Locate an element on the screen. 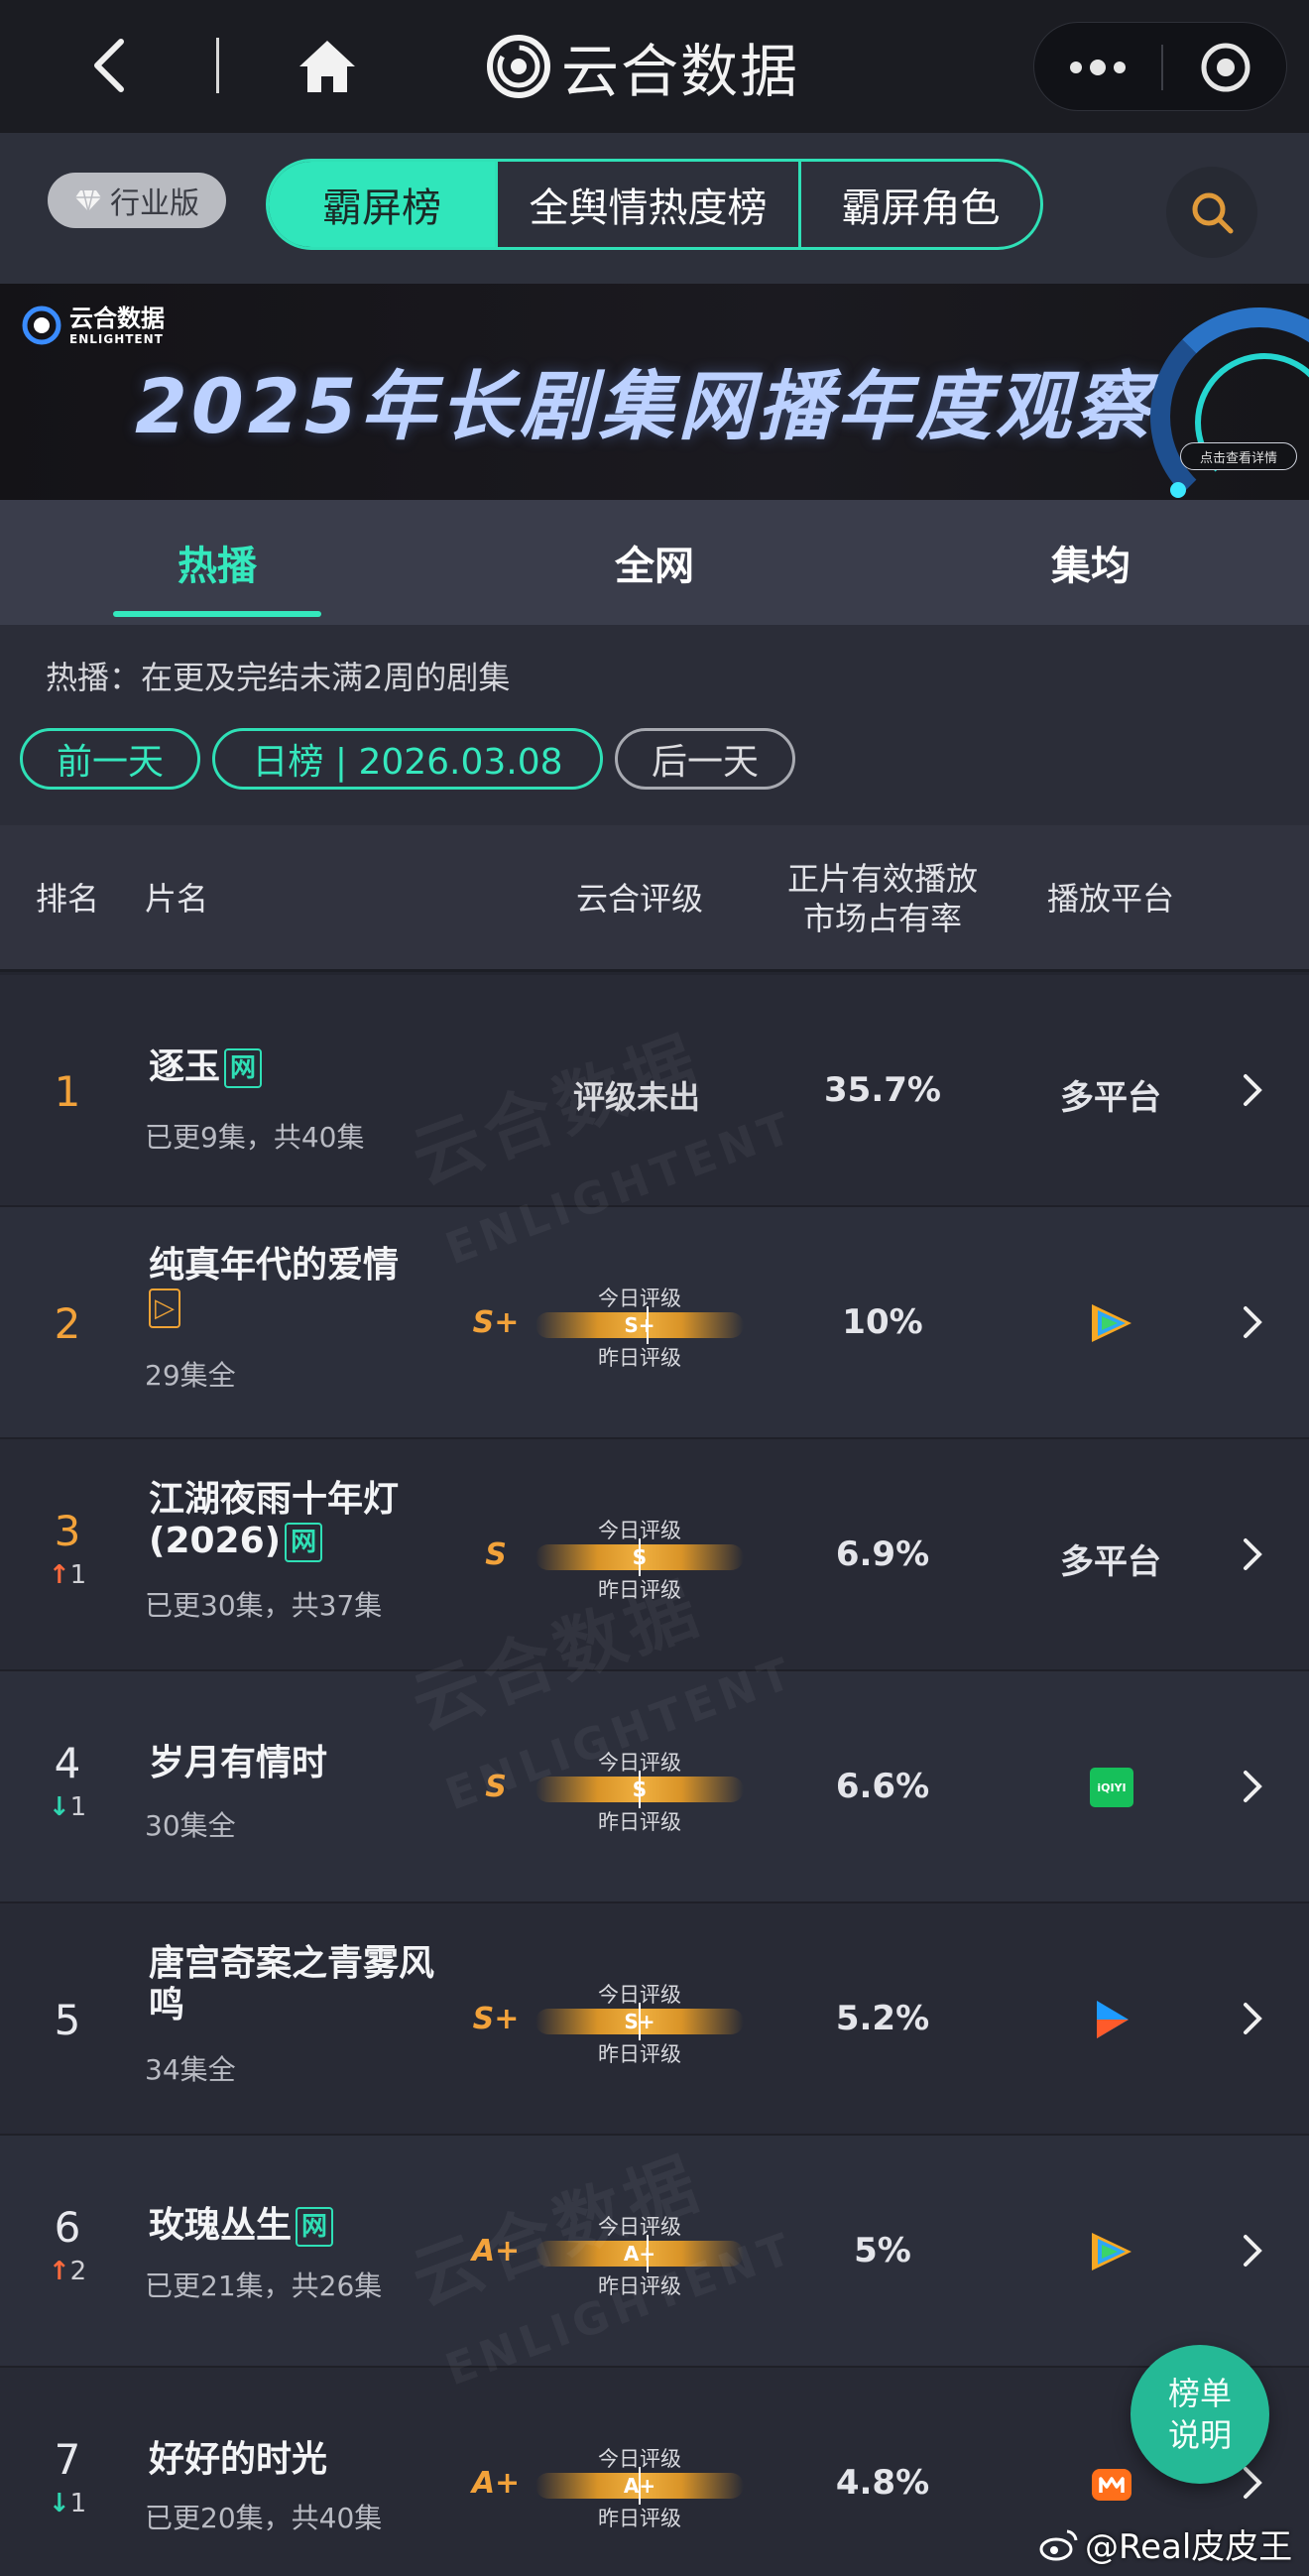 The height and width of the screenshot is (2576, 1309). definition-note: 热播：在更及完结未满2周的剧集 is located at coordinates (278, 677).